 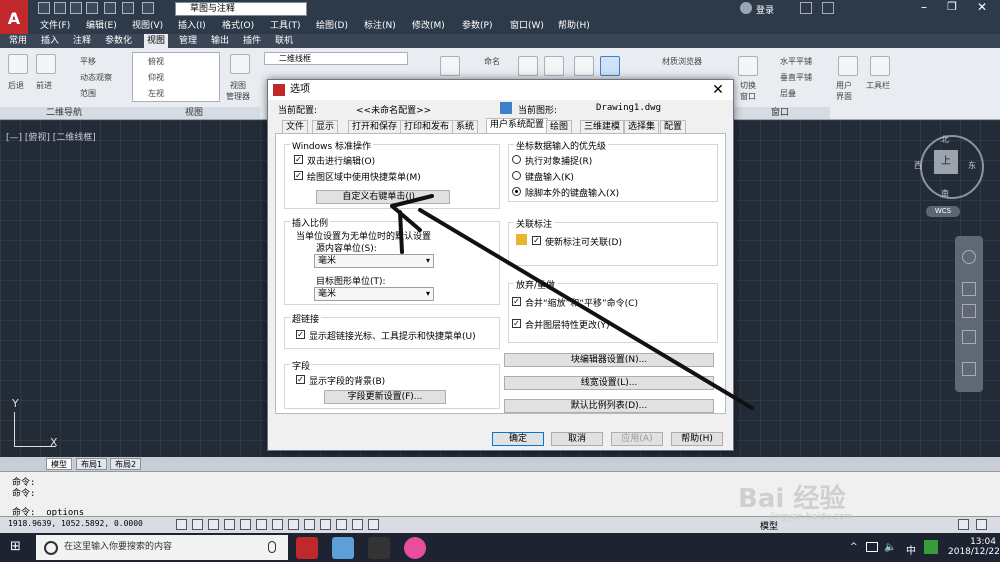 What do you see at coordinates (969, 337) in the screenshot?
I see `orbit-icon` at bounding box center [969, 337].